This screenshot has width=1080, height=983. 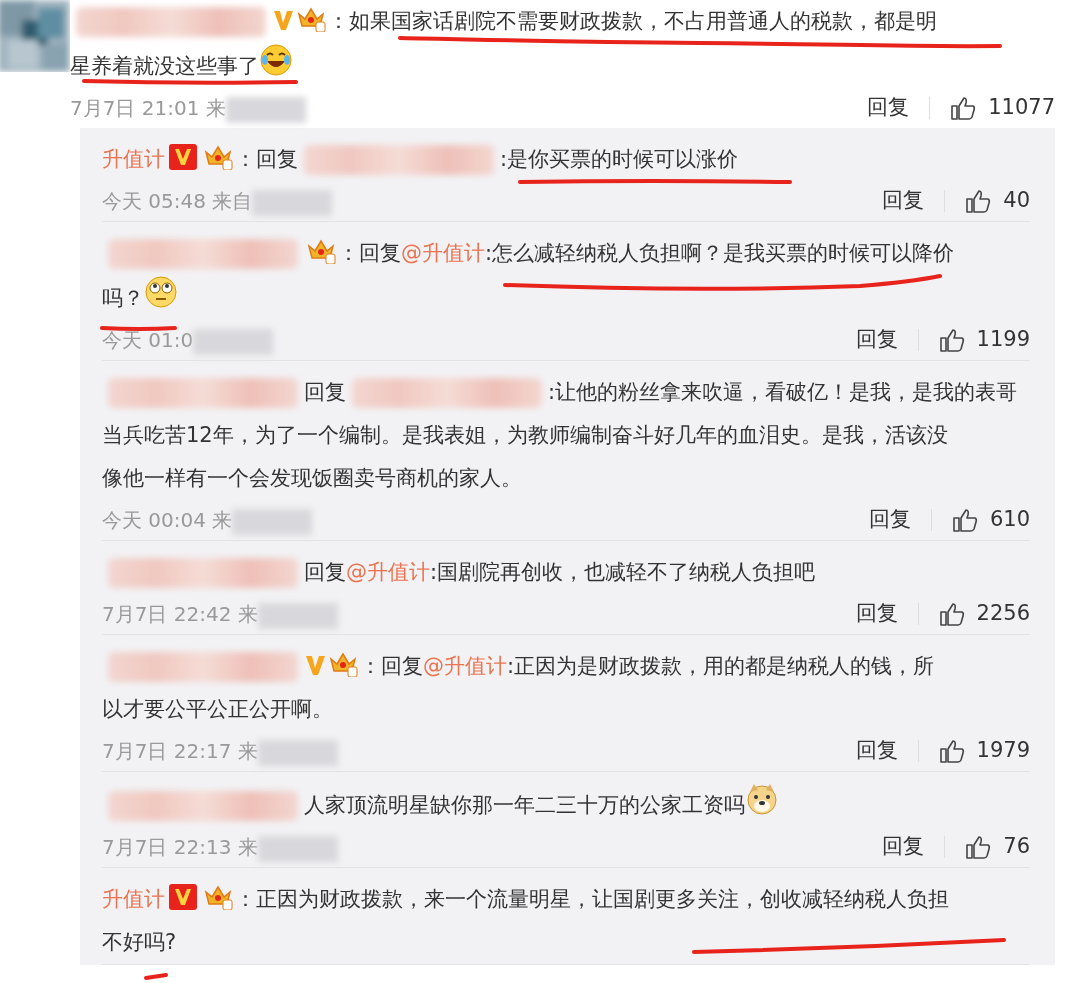 What do you see at coordinates (180, 751) in the screenshot?
I see `timestamp: 7月7日 22:17 来` at bounding box center [180, 751].